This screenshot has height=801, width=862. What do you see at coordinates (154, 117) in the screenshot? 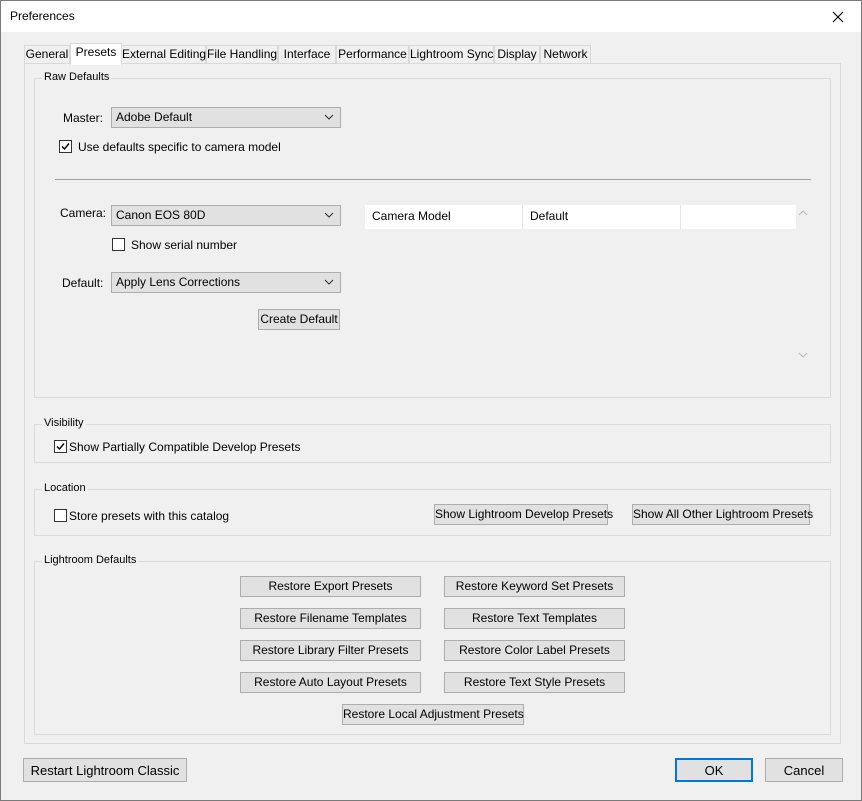
I see `master-value: Adobe Default` at bounding box center [154, 117].